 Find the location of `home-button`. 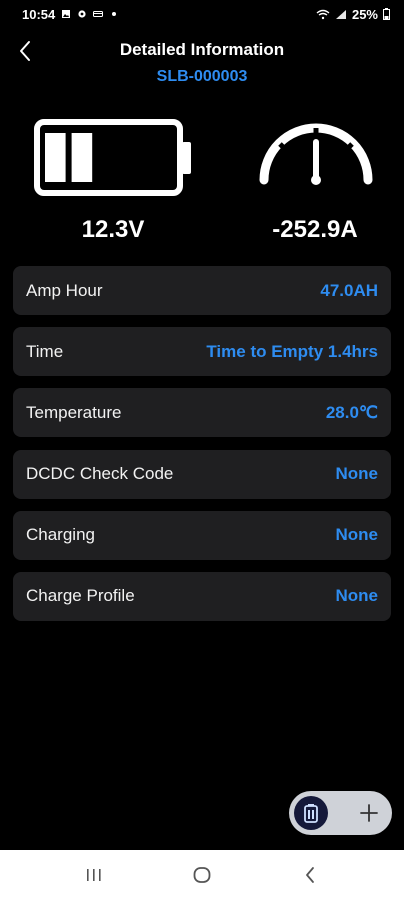

home-button is located at coordinates (202, 875).